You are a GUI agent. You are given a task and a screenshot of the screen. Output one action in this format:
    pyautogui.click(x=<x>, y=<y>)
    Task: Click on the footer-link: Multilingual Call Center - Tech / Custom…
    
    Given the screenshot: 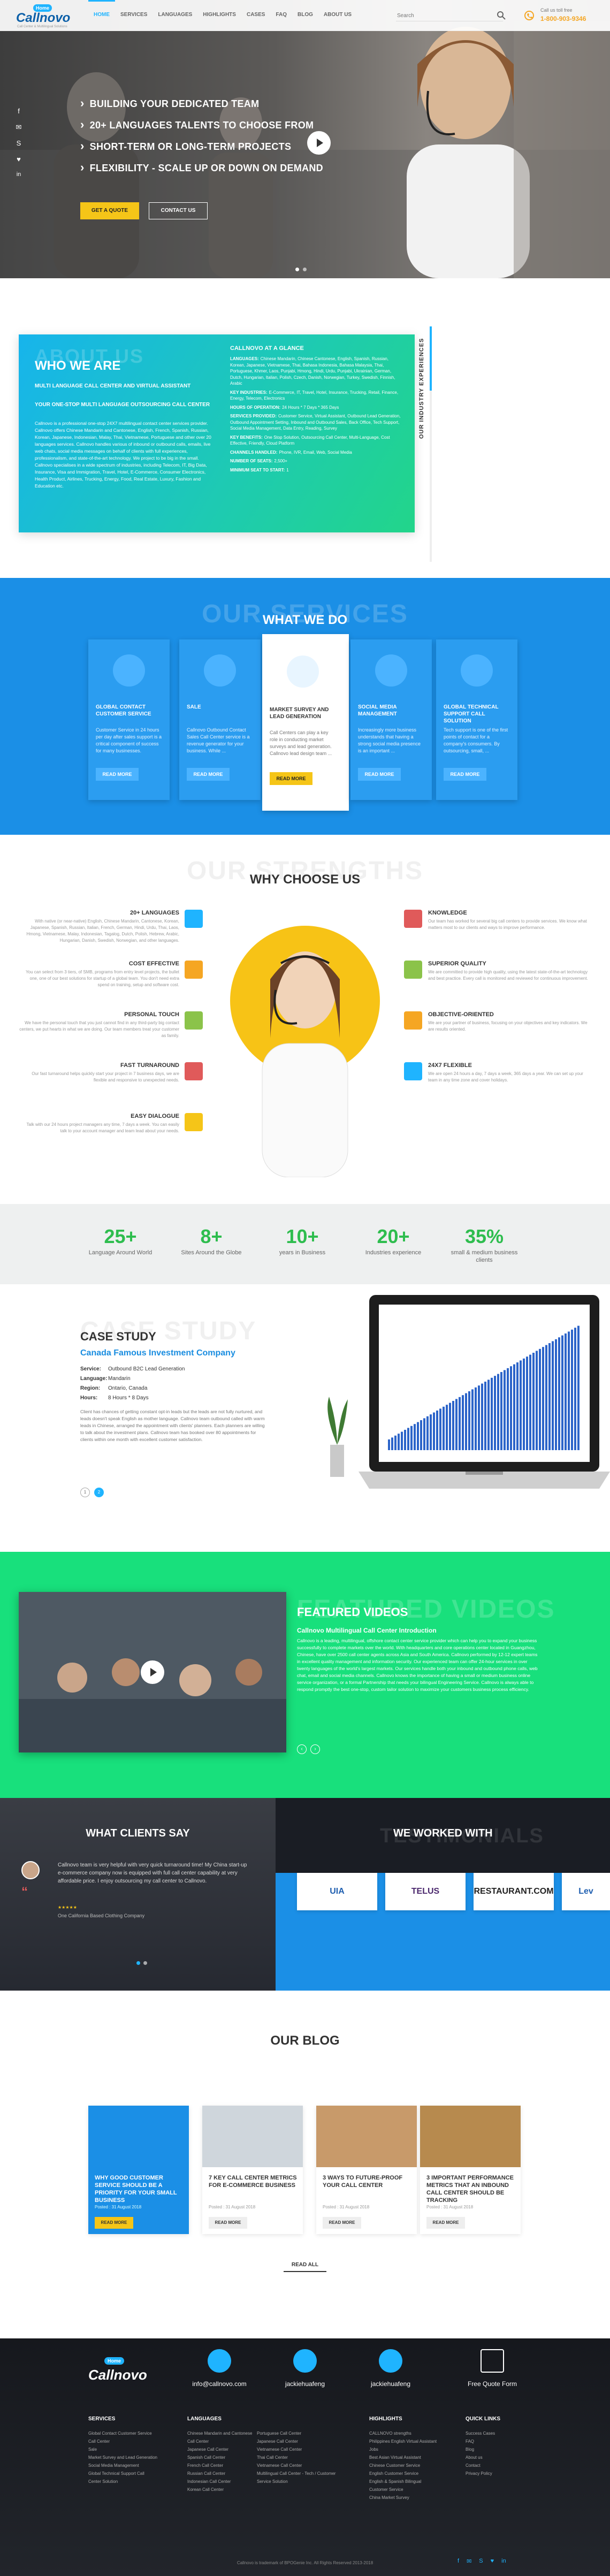 What is the action you would take?
    pyautogui.click(x=297, y=2478)
    